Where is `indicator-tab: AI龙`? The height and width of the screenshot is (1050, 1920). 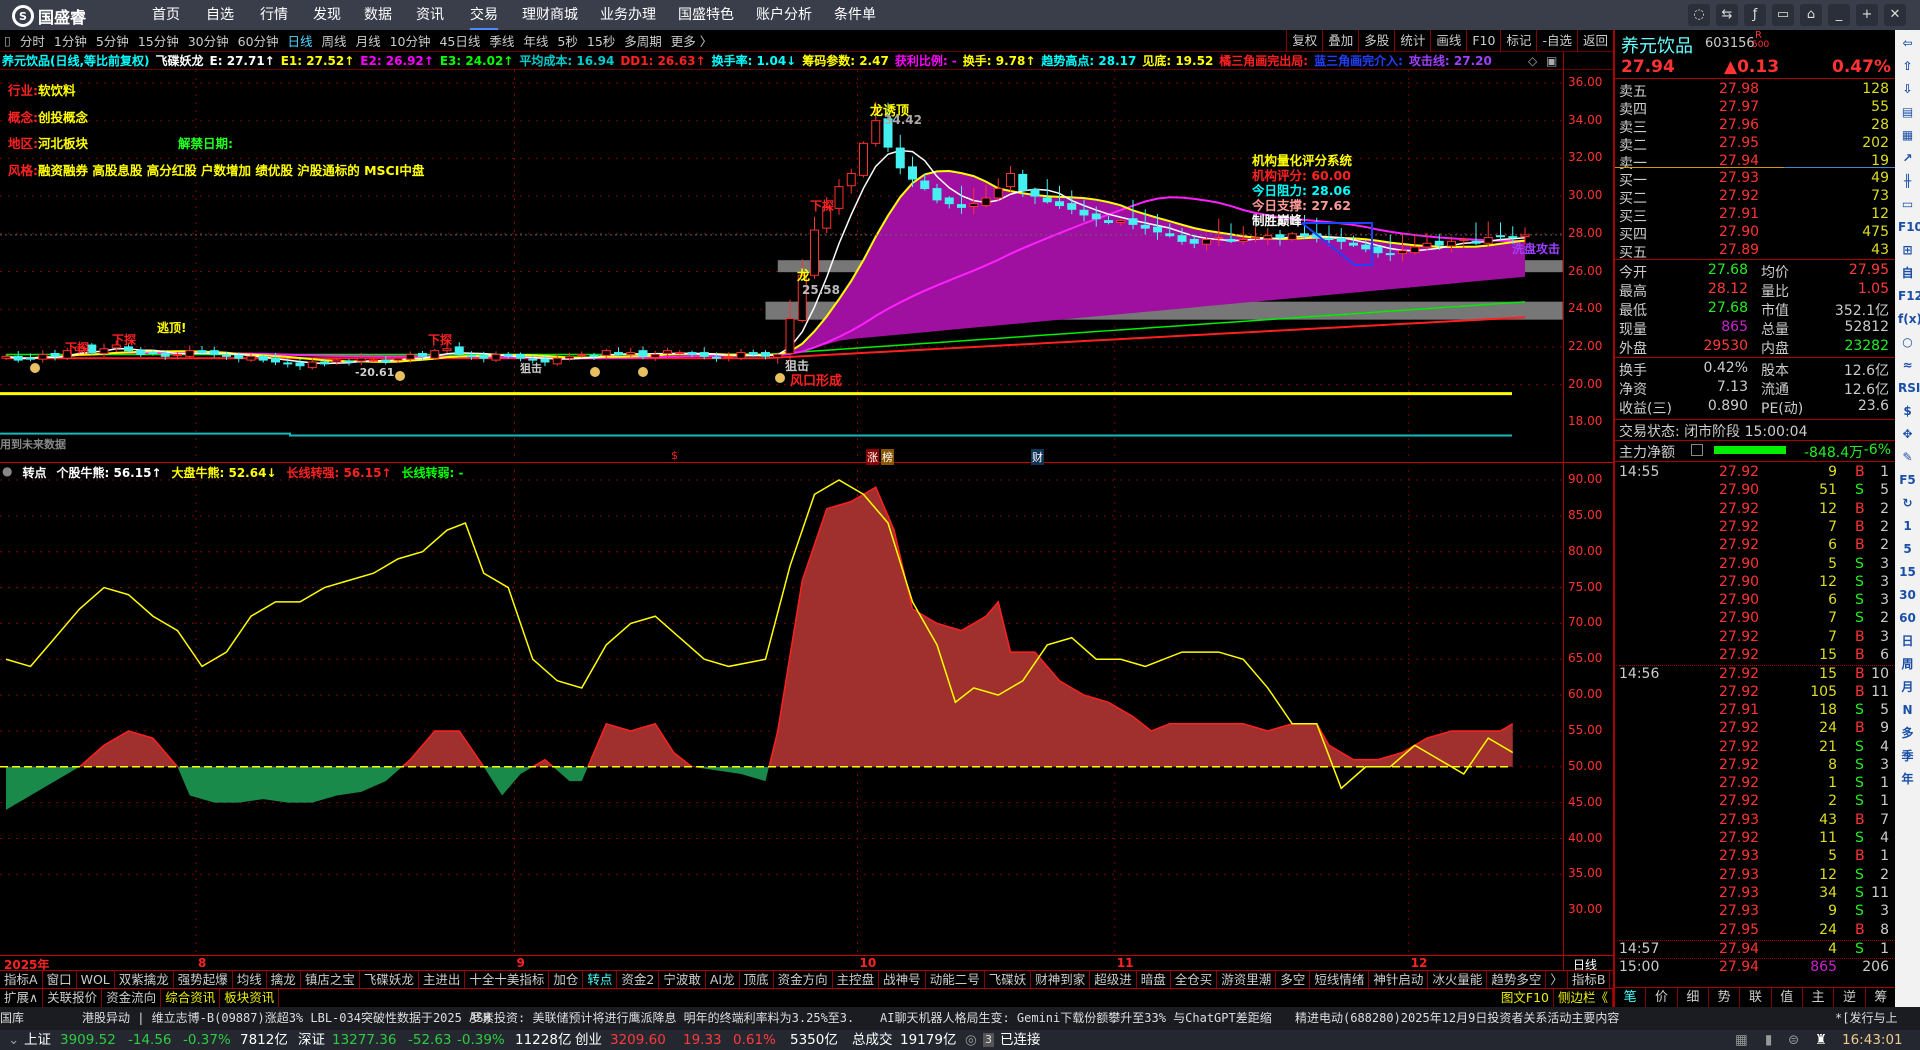
indicator-tab: AI龙 is located at coordinates (723, 979).